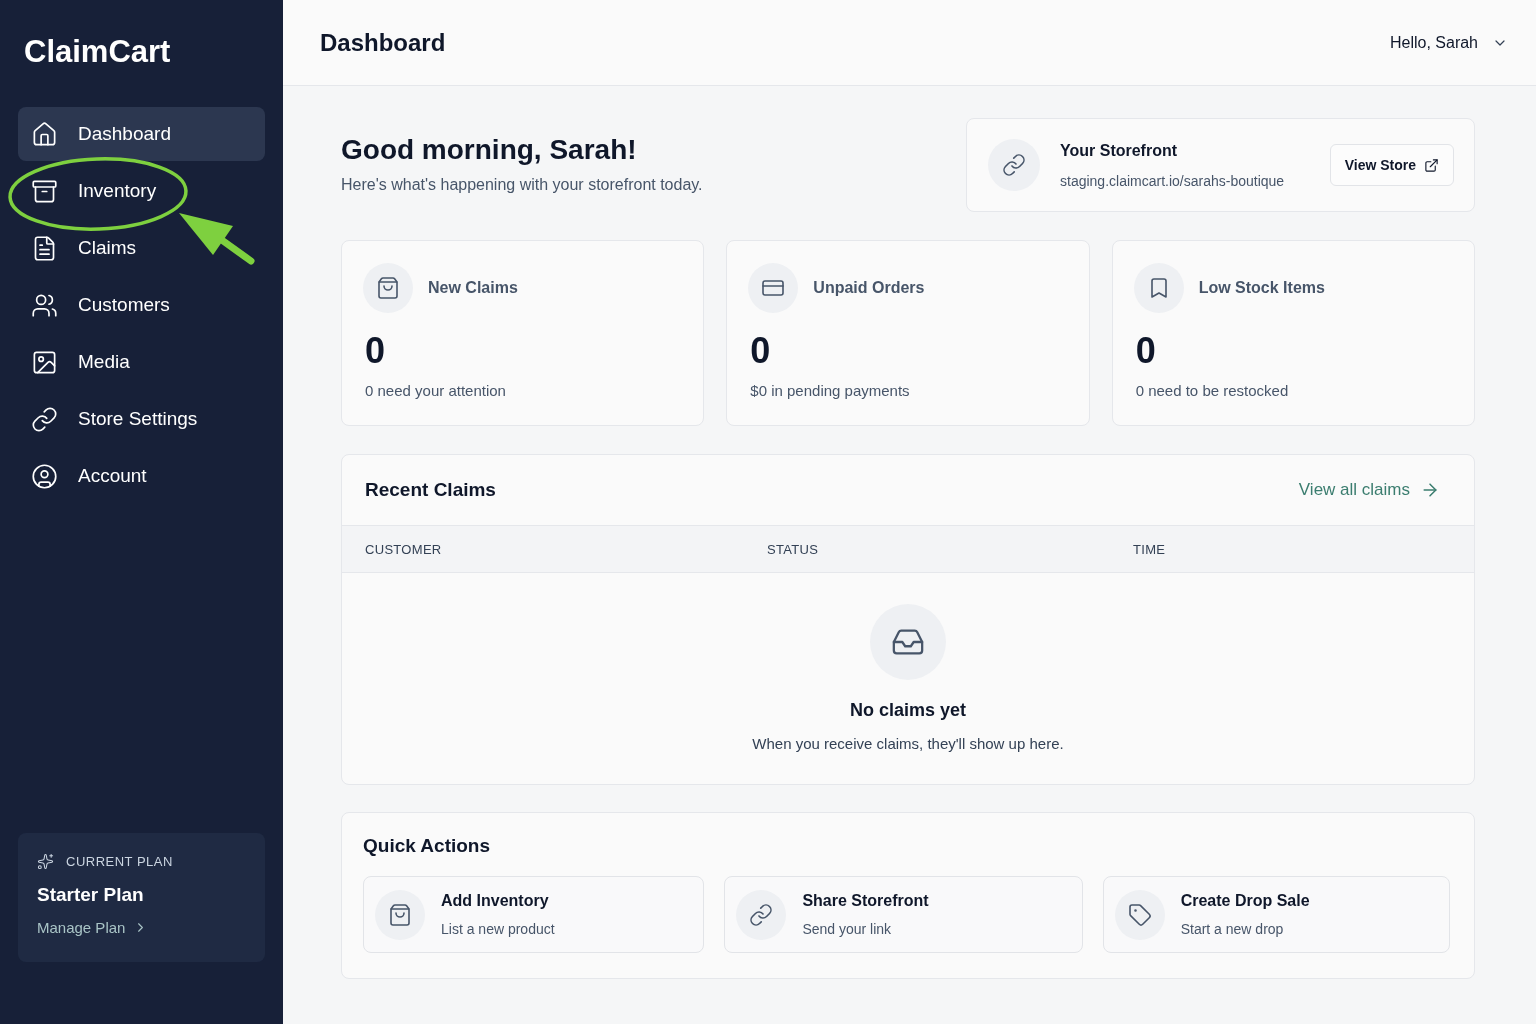 The image size is (1536, 1024). Describe the element at coordinates (141, 134) in the screenshot. I see `sidebar-nav-item: Dashboard` at that location.